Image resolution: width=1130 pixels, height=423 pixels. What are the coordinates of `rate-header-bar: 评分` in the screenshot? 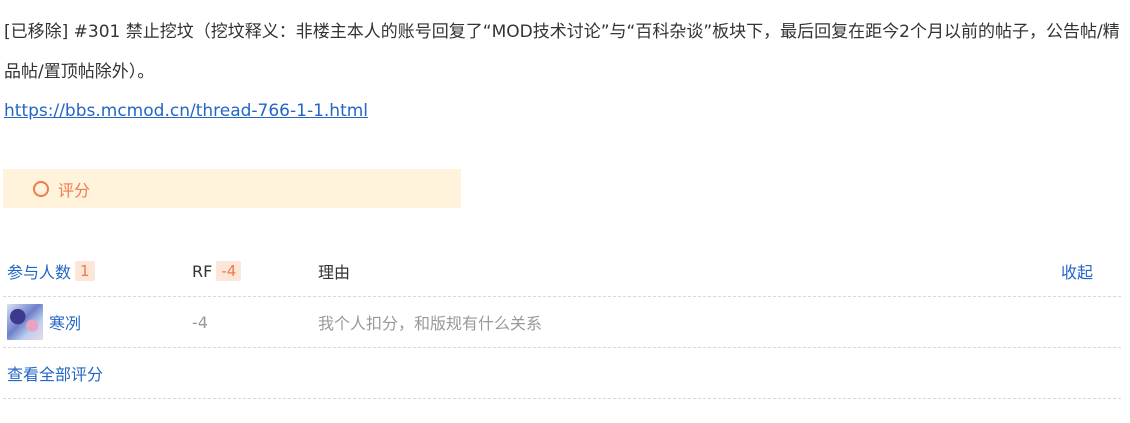 It's located at (232, 188).